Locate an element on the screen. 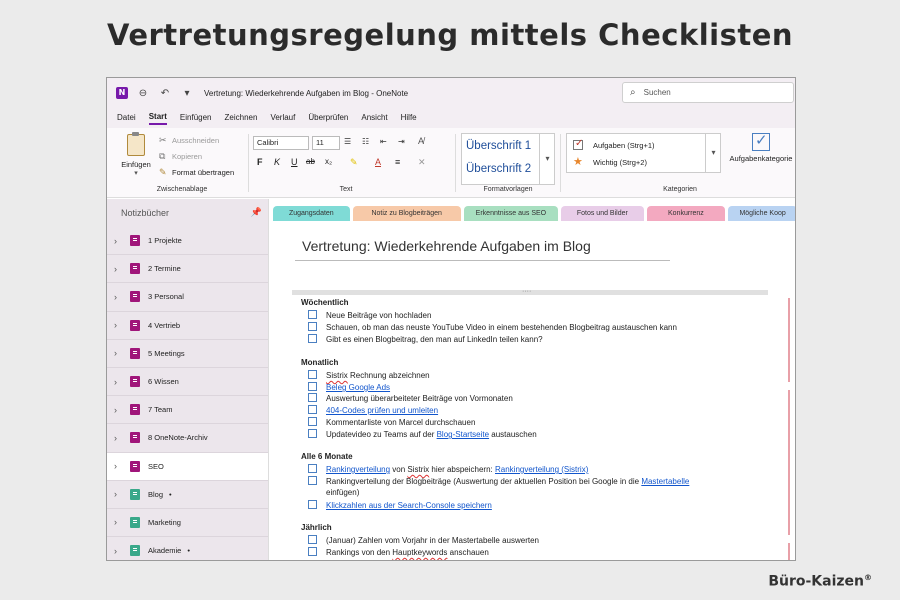 The width and height of the screenshot is (900, 600). style-heading-2: Überschrift 2 is located at coordinates (498, 169).